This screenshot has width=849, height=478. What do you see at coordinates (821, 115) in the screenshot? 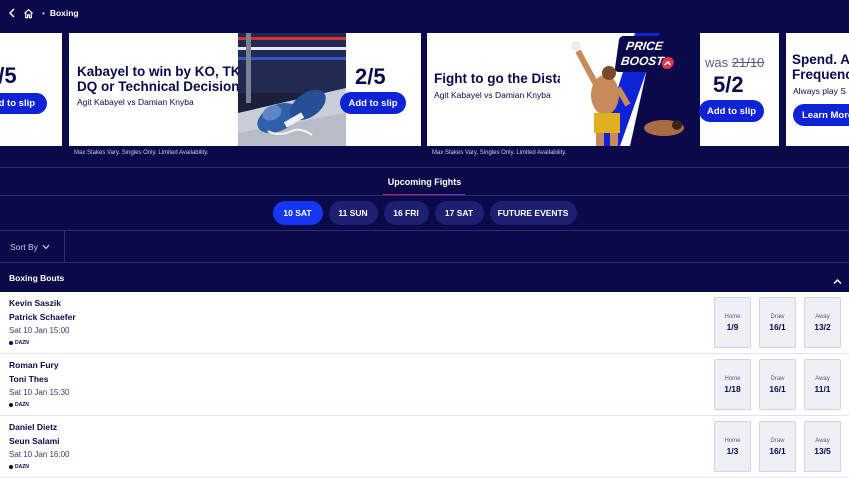
I see `learn-more-button: Learn More` at bounding box center [821, 115].